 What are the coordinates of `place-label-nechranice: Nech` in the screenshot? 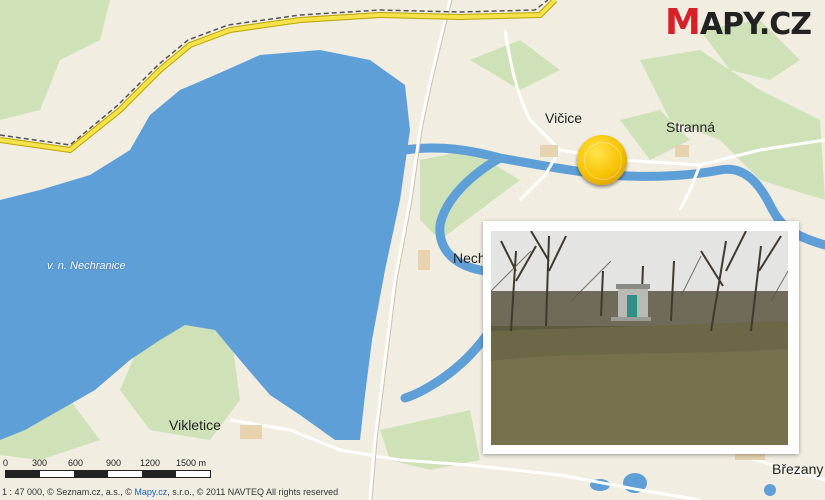 It's located at (469, 258).